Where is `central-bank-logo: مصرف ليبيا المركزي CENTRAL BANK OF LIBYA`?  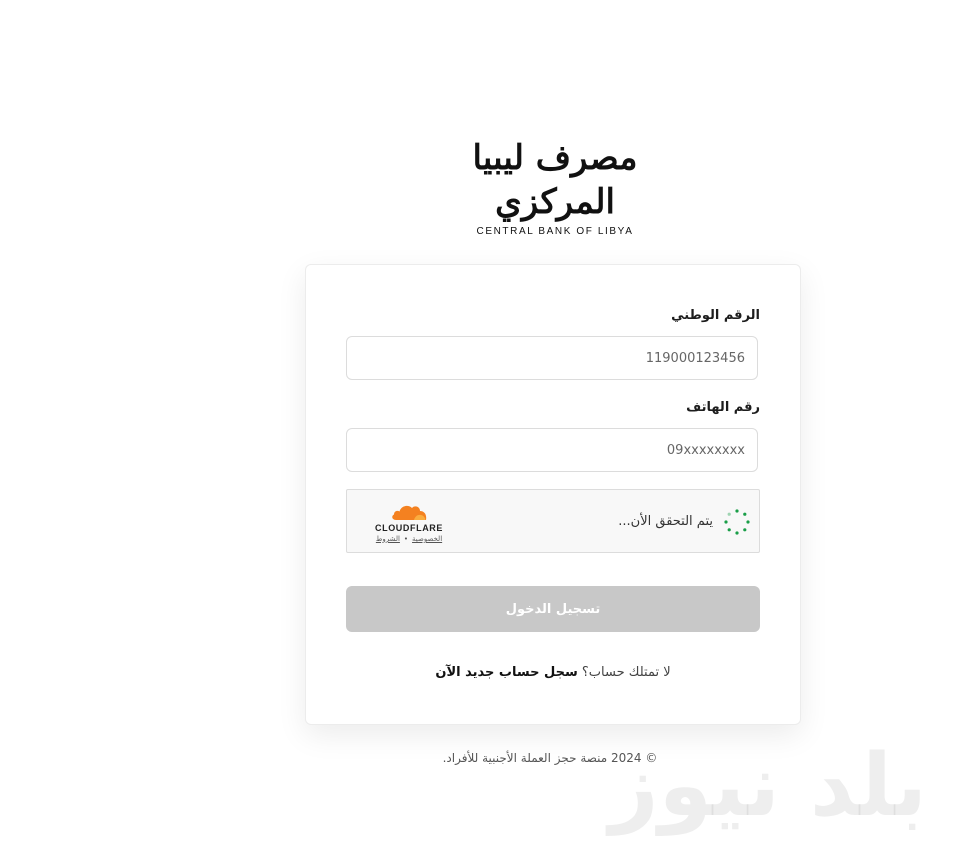
central-bank-logo: مصرف ليبيا المركزي CENTRAL BANK OF LIBYA is located at coordinates (555, 186).